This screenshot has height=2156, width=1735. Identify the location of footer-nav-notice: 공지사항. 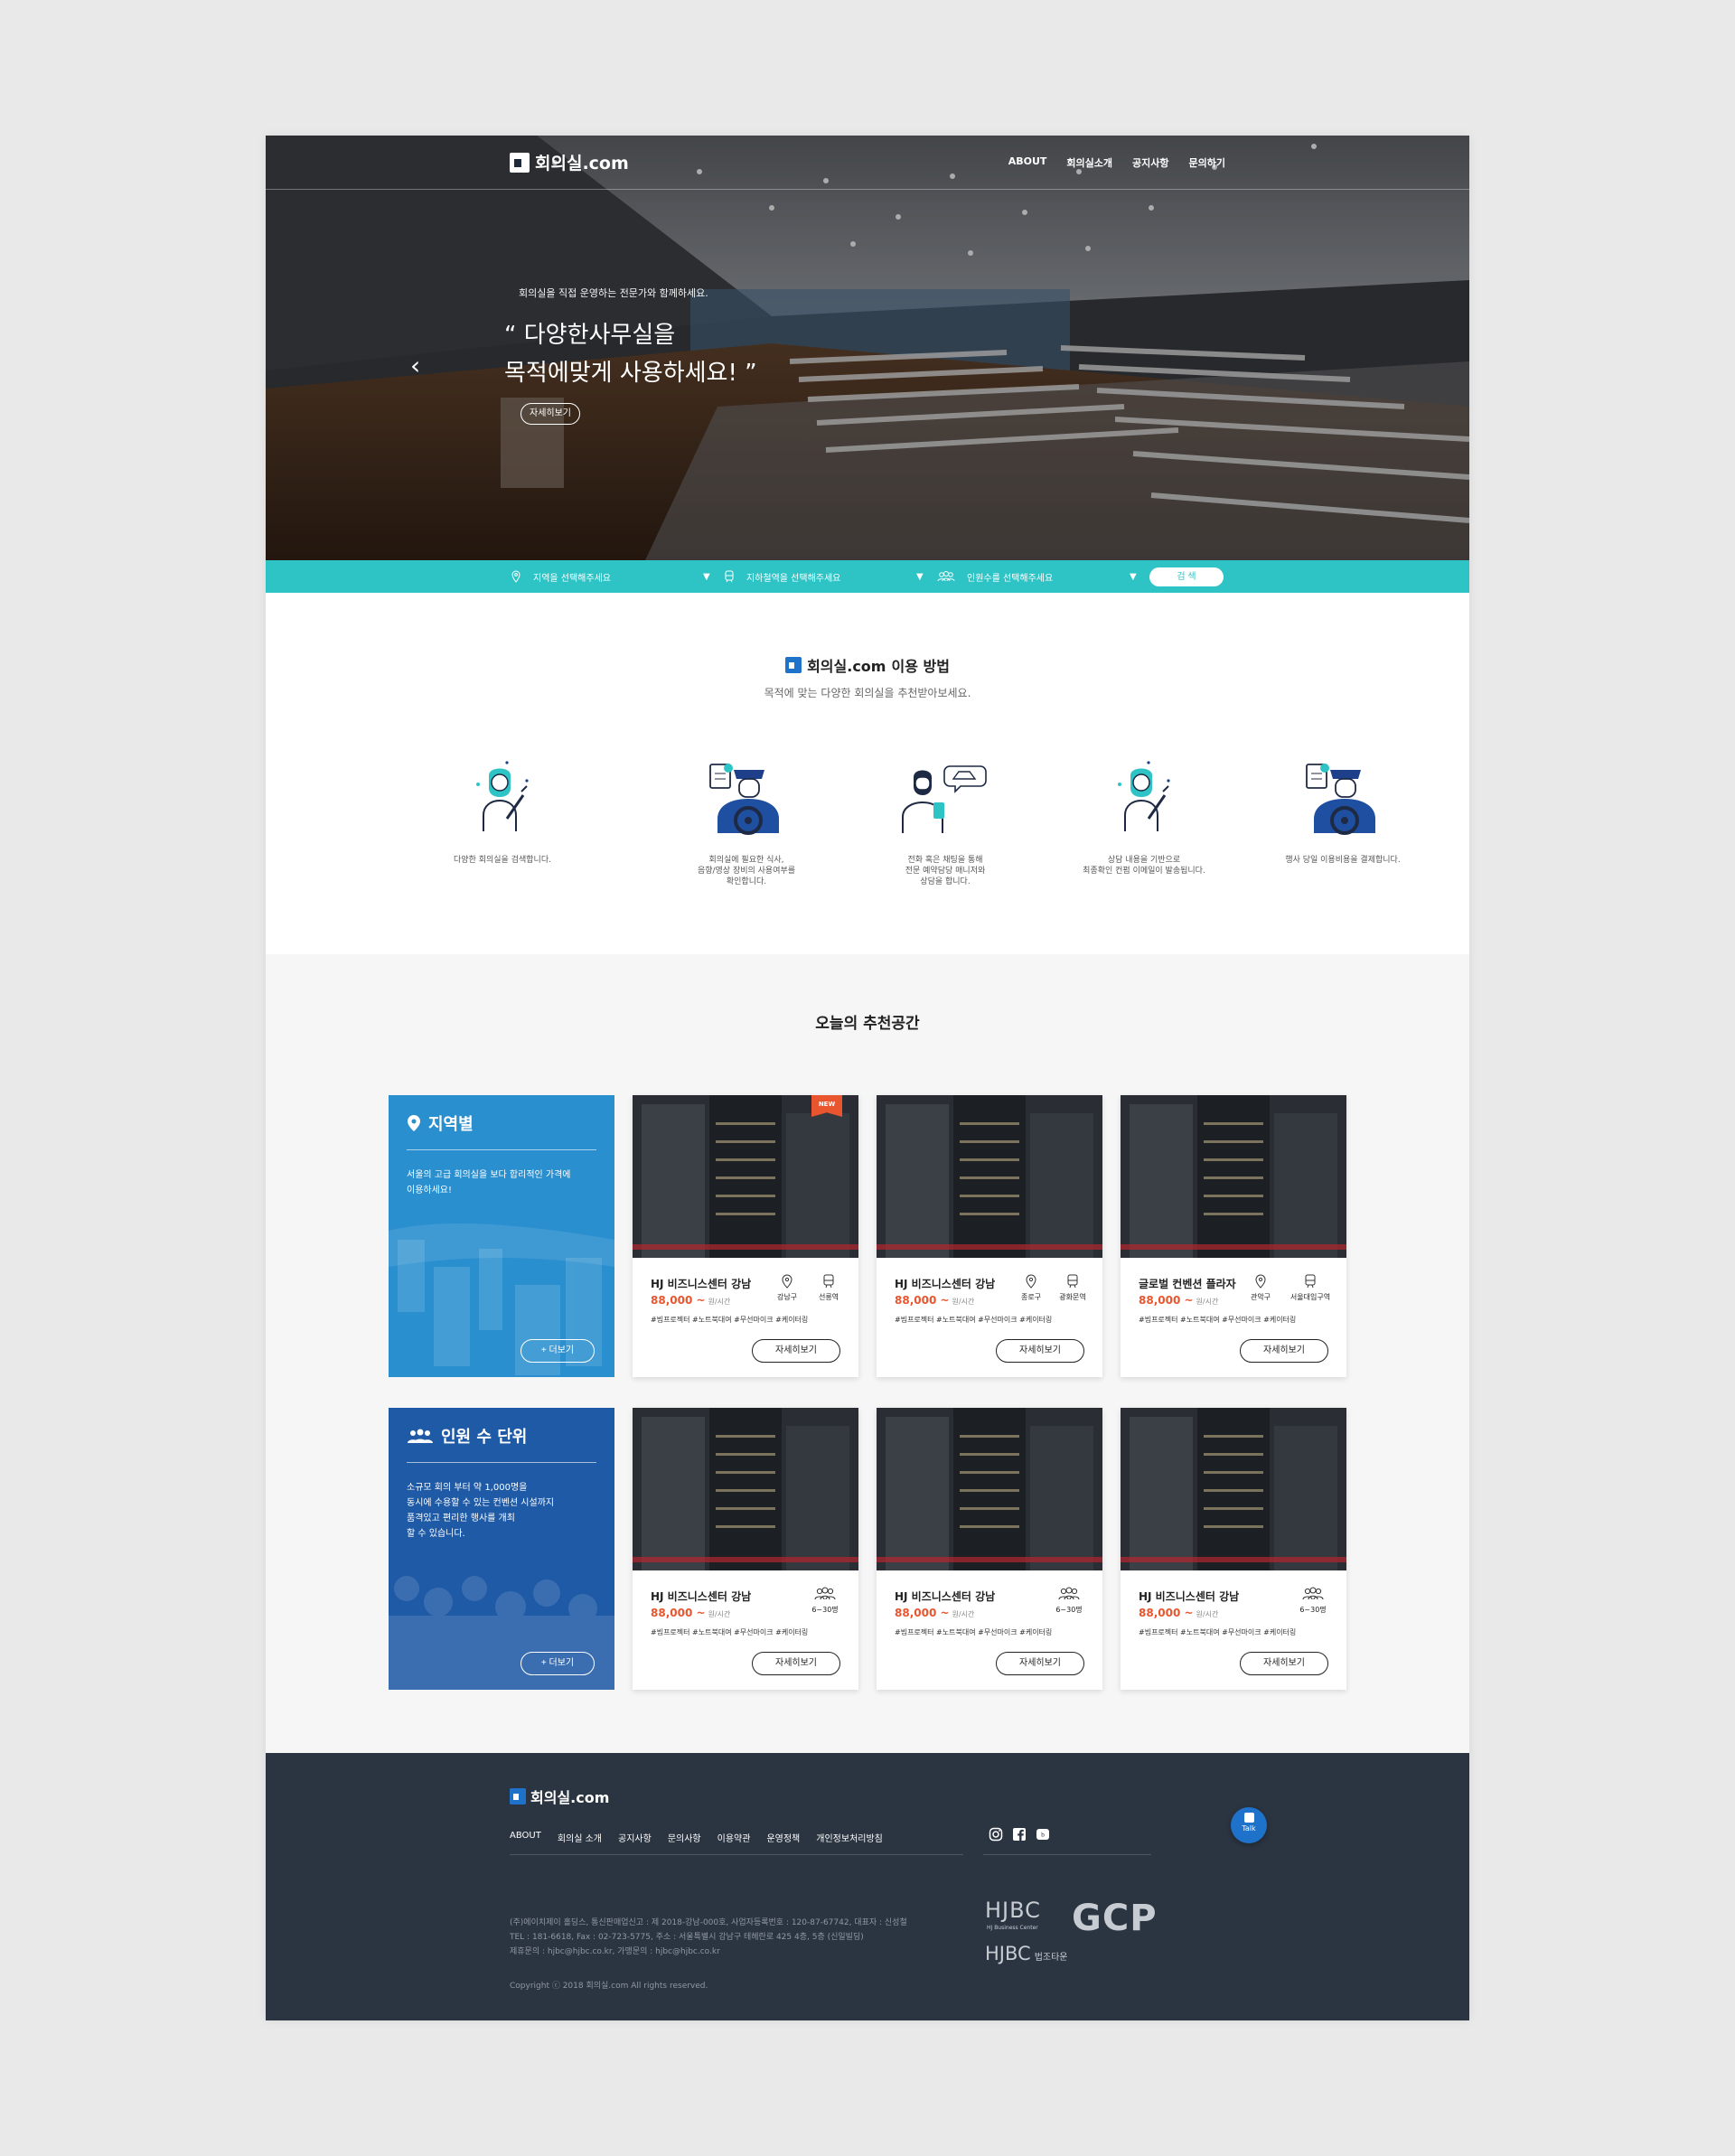
(635, 1837).